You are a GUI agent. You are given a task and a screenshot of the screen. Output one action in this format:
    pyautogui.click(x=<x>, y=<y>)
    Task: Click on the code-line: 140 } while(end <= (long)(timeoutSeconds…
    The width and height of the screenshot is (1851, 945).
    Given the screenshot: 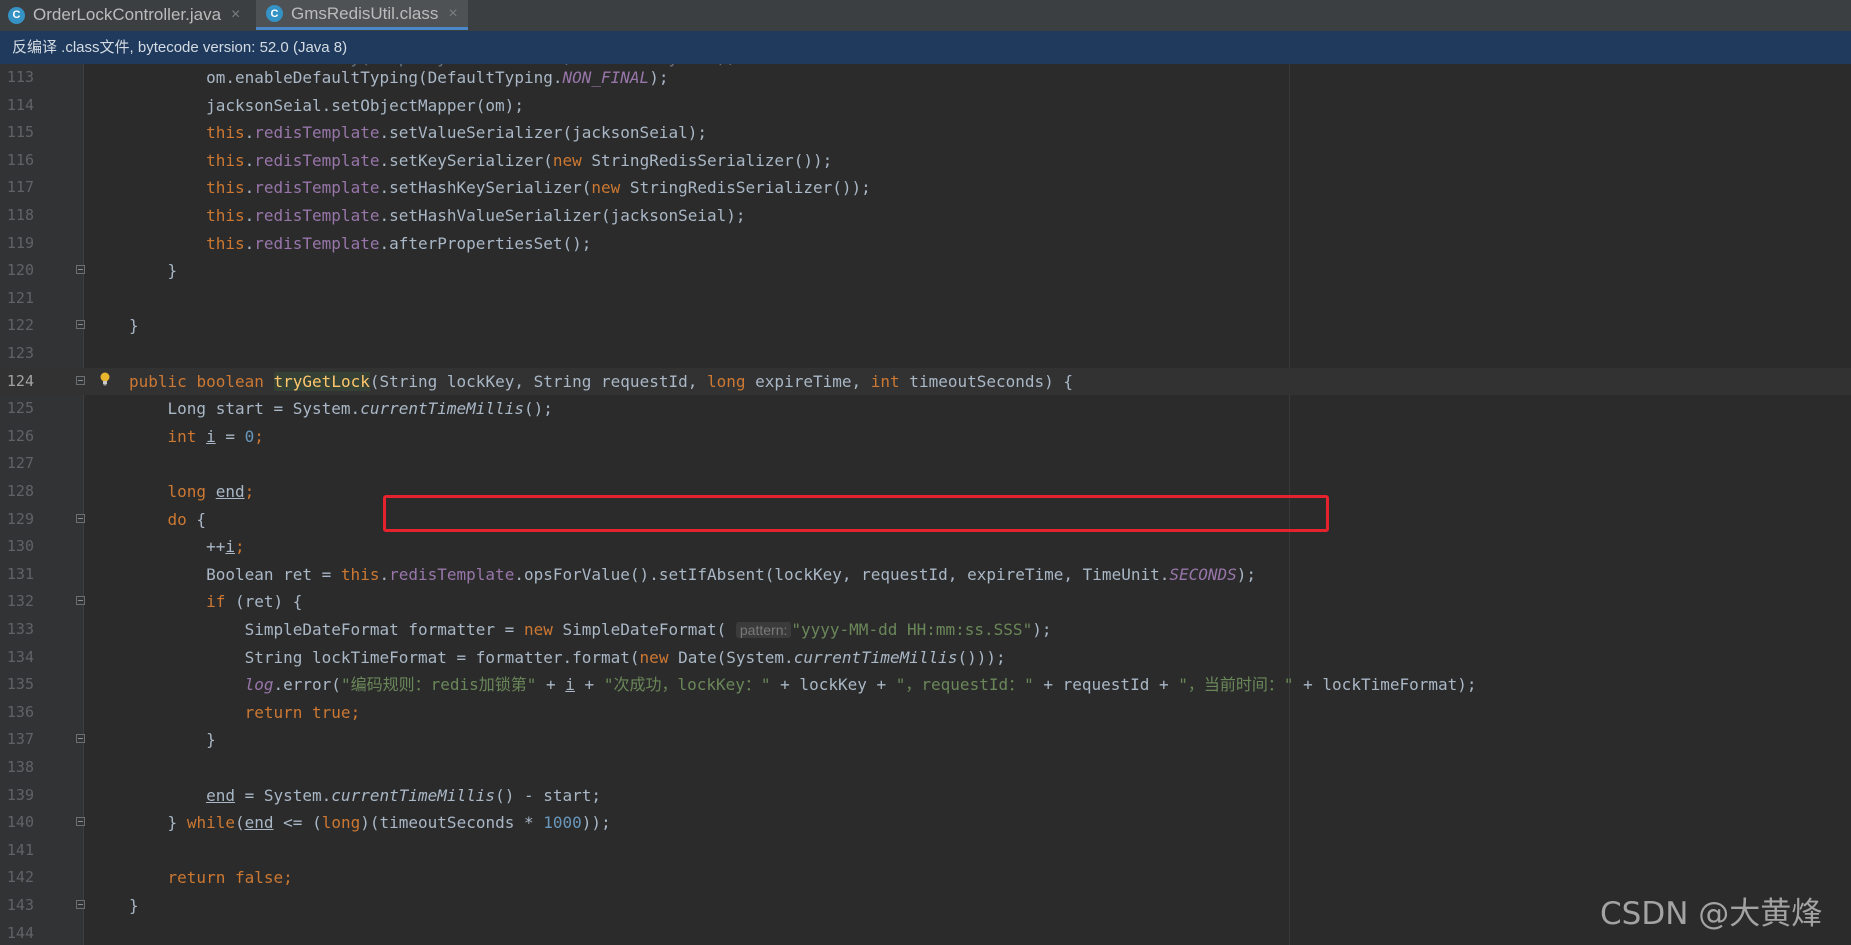 What is the action you would take?
    pyautogui.click(x=925, y=823)
    